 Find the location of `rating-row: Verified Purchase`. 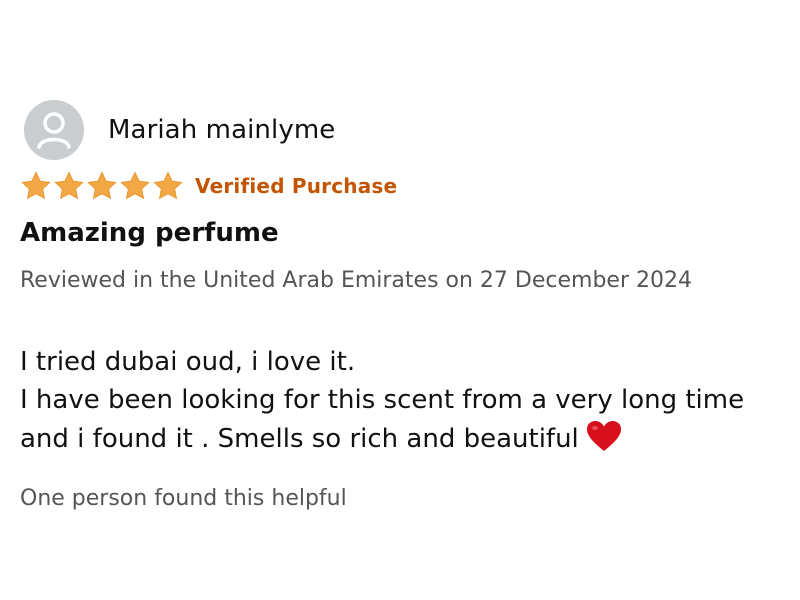

rating-row: Verified Purchase is located at coordinates (208, 186).